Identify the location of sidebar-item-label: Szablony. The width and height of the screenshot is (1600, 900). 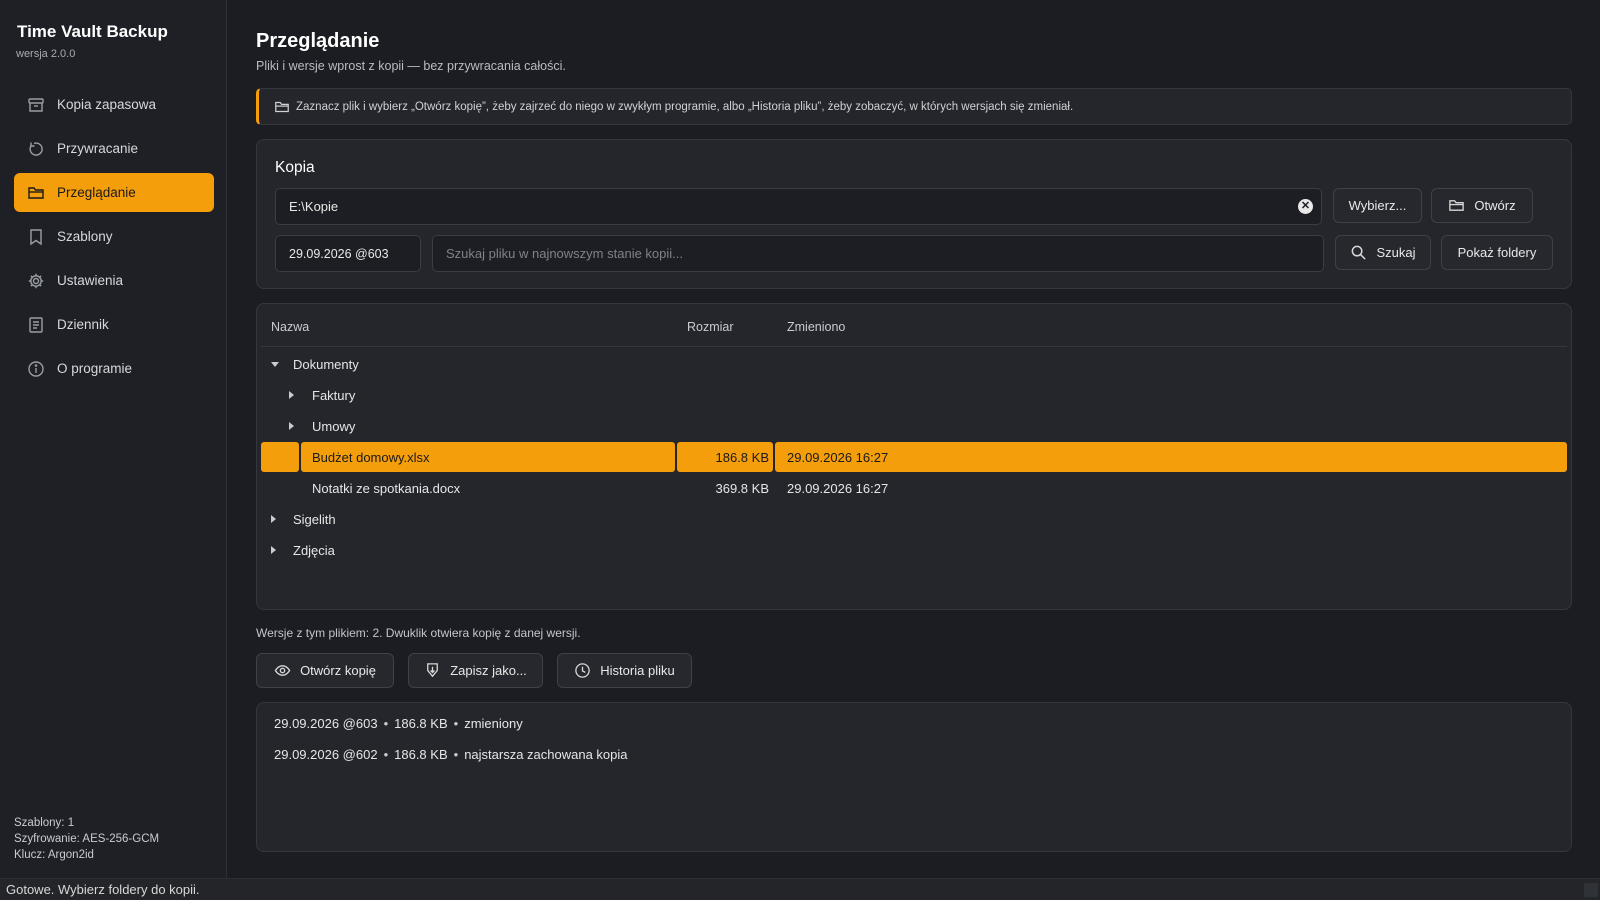
(85, 236).